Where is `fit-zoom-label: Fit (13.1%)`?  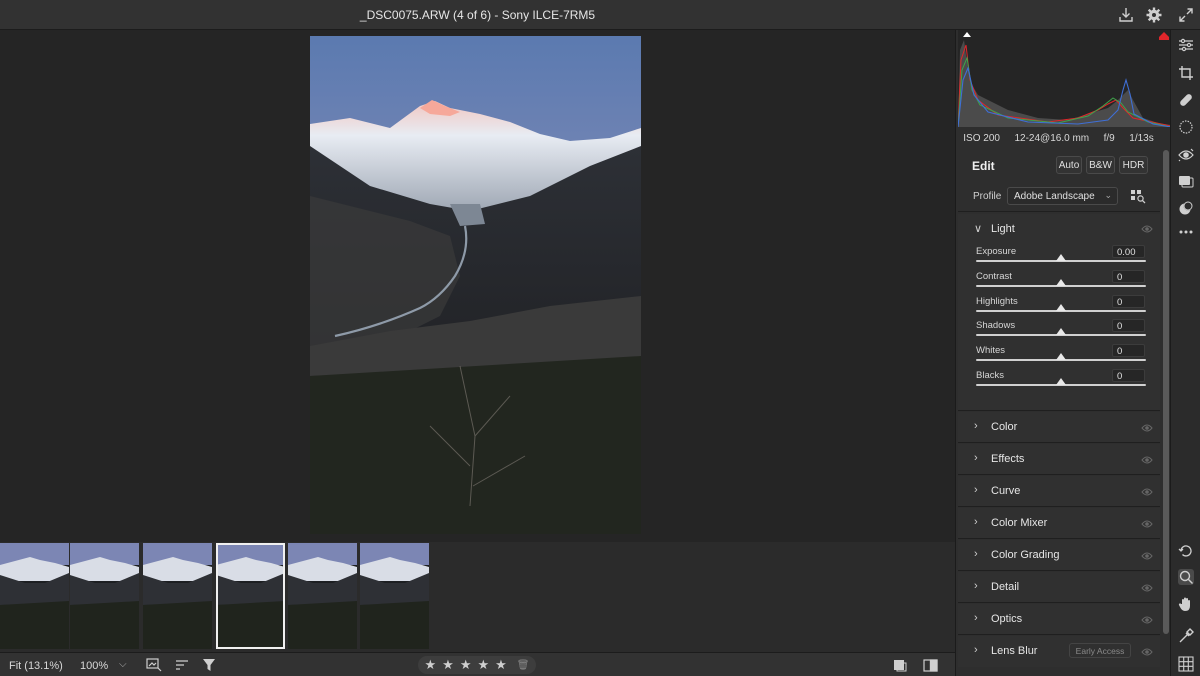
fit-zoom-label: Fit (13.1%) is located at coordinates (36, 666).